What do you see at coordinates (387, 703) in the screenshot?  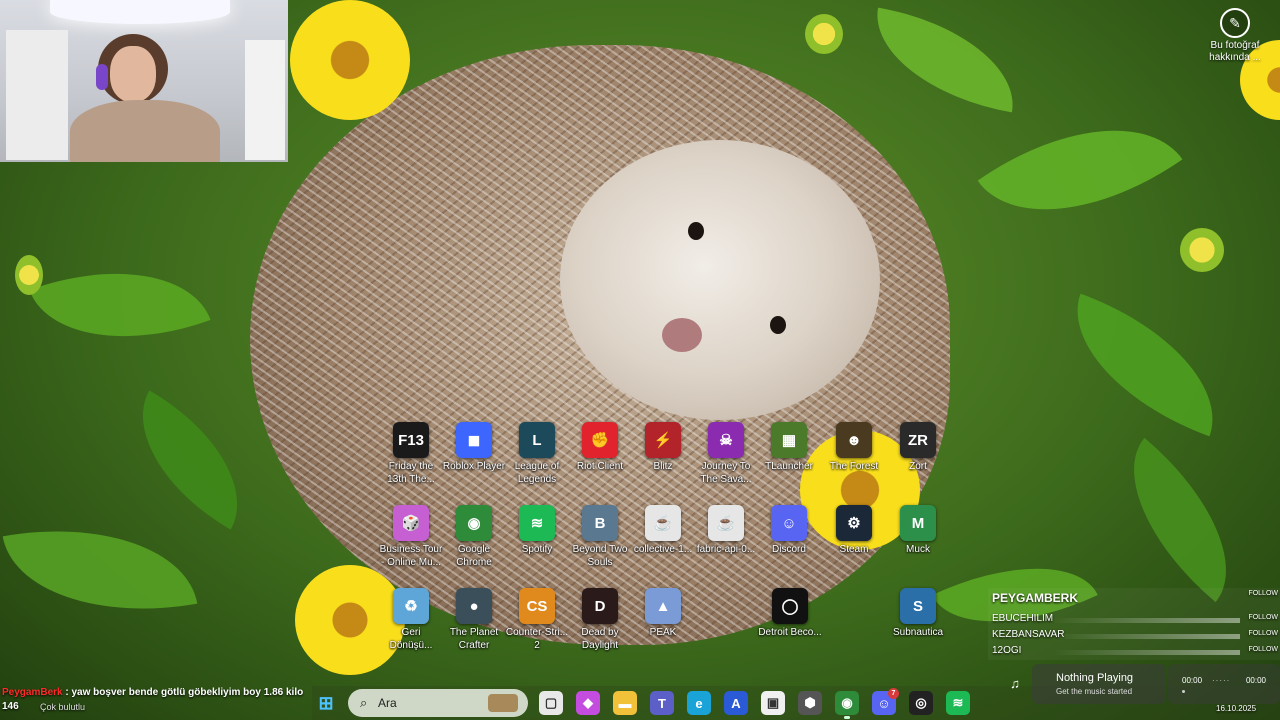 I see `search-placeholder: Ara` at bounding box center [387, 703].